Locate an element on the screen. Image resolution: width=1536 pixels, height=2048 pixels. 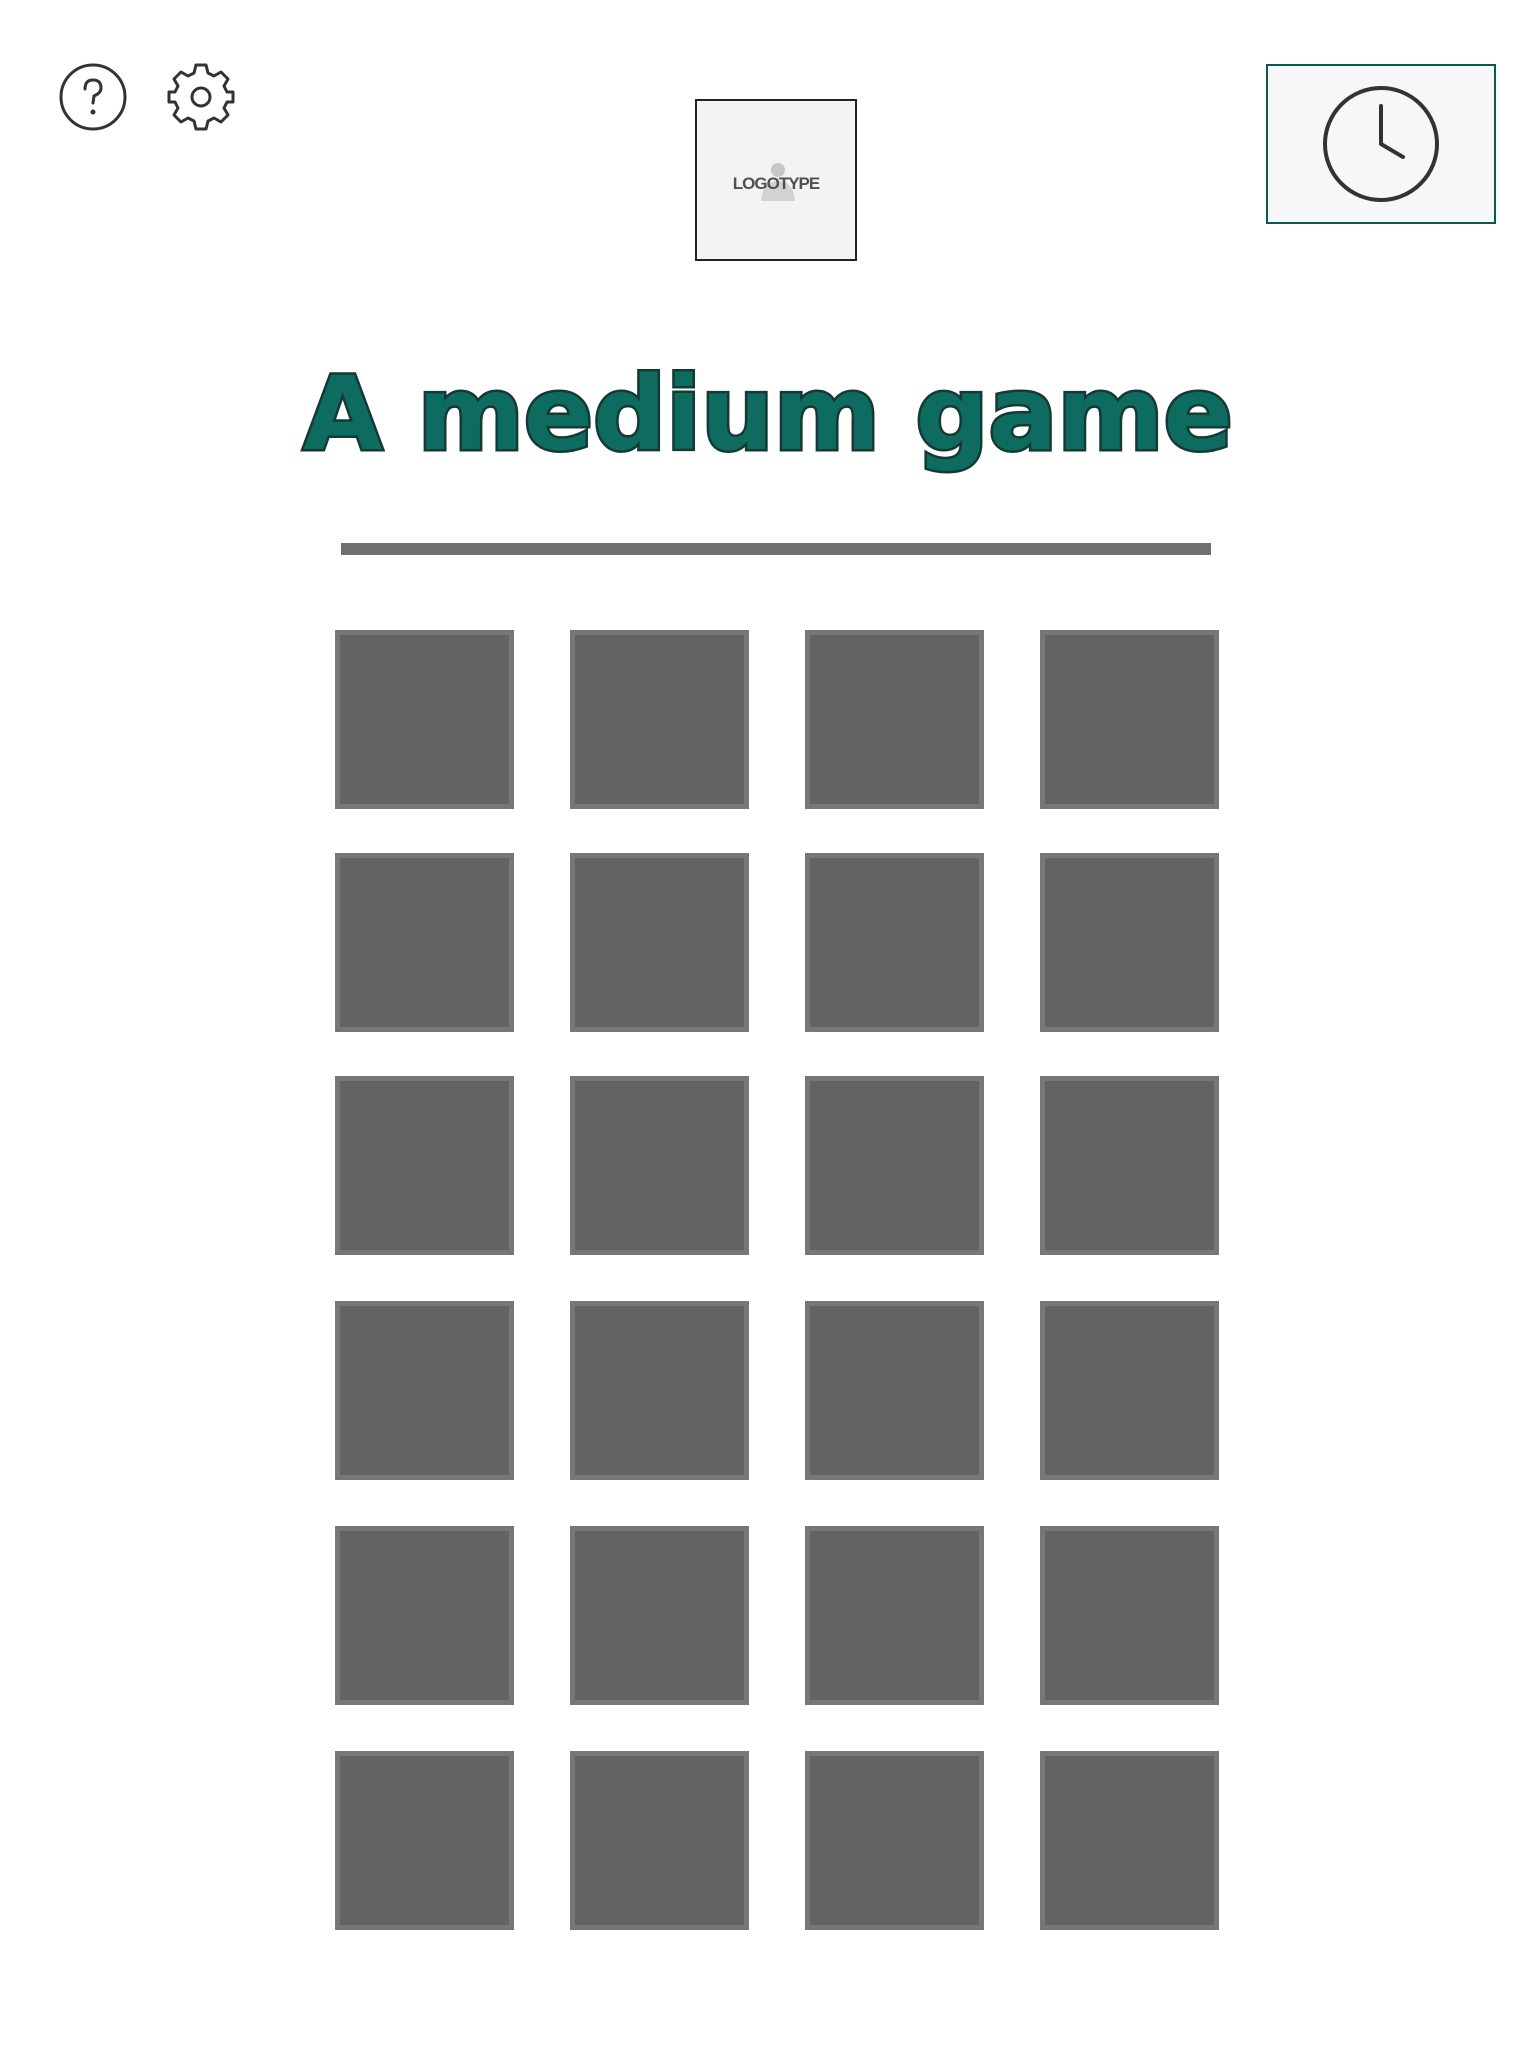
memory-card-r3-c2 is located at coordinates (659, 1165).